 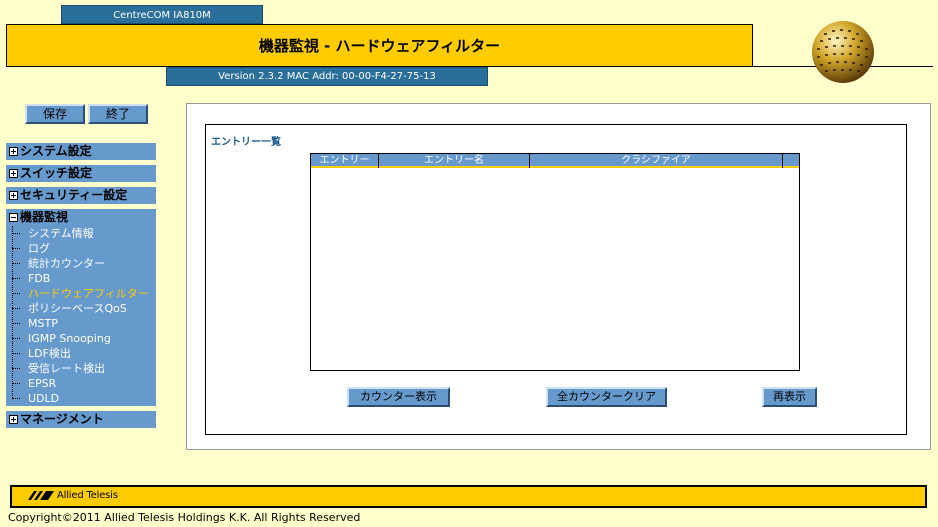 I want to click on collapse-icon, so click(x=13, y=217).